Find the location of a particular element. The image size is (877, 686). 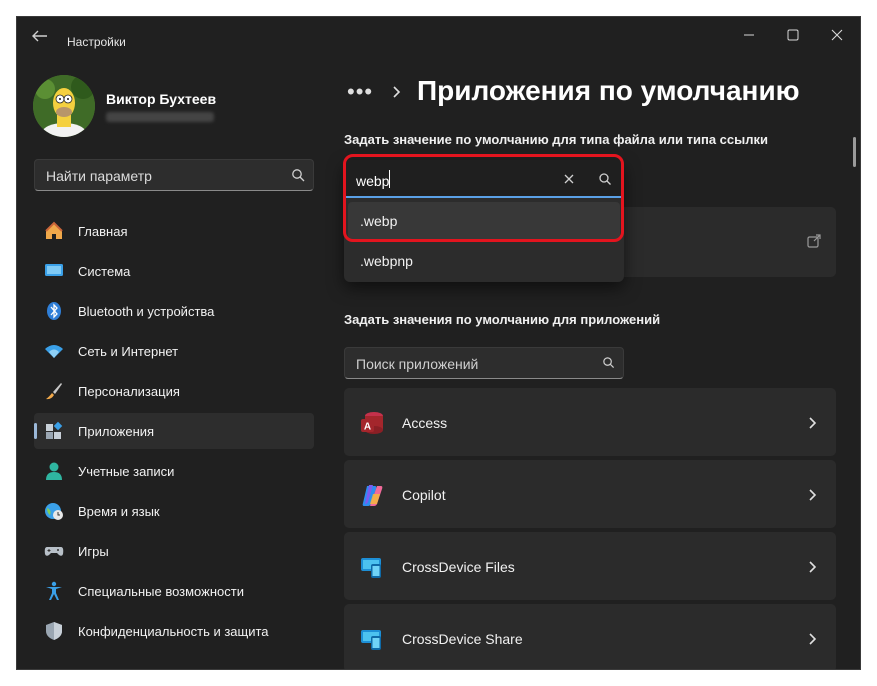

sidebar-item-home: Главная is located at coordinates (174, 231).